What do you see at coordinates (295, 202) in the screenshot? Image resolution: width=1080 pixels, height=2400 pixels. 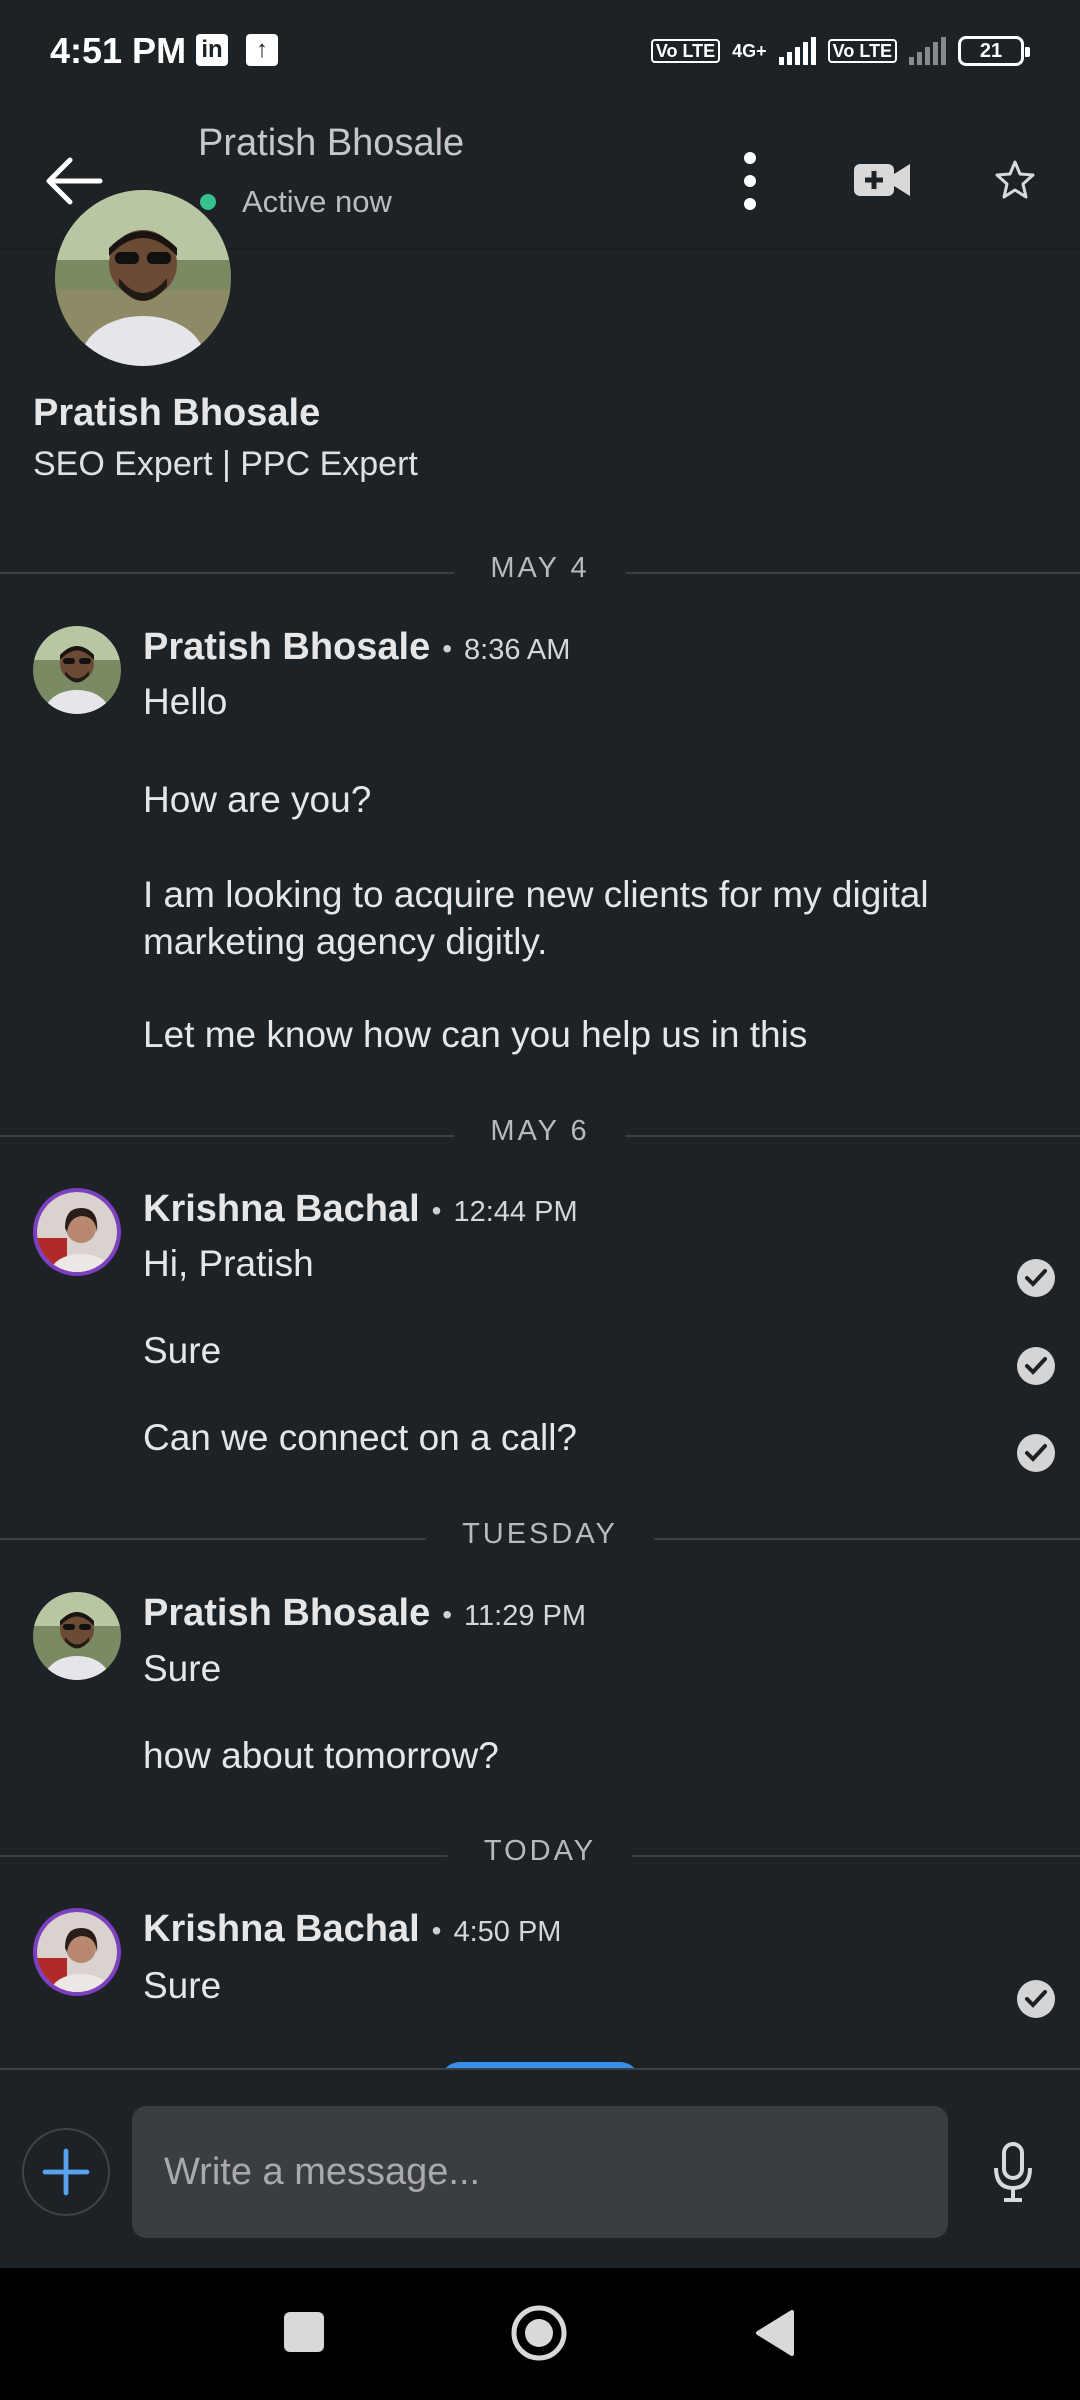 I see `presence-status: Active now` at bounding box center [295, 202].